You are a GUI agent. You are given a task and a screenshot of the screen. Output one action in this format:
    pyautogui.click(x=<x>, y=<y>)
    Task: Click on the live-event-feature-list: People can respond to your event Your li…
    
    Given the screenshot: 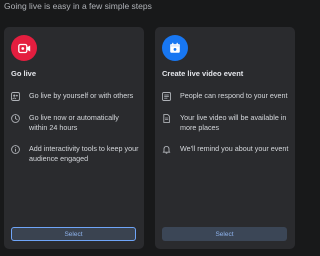 What is the action you would take?
    pyautogui.click(x=226, y=128)
    